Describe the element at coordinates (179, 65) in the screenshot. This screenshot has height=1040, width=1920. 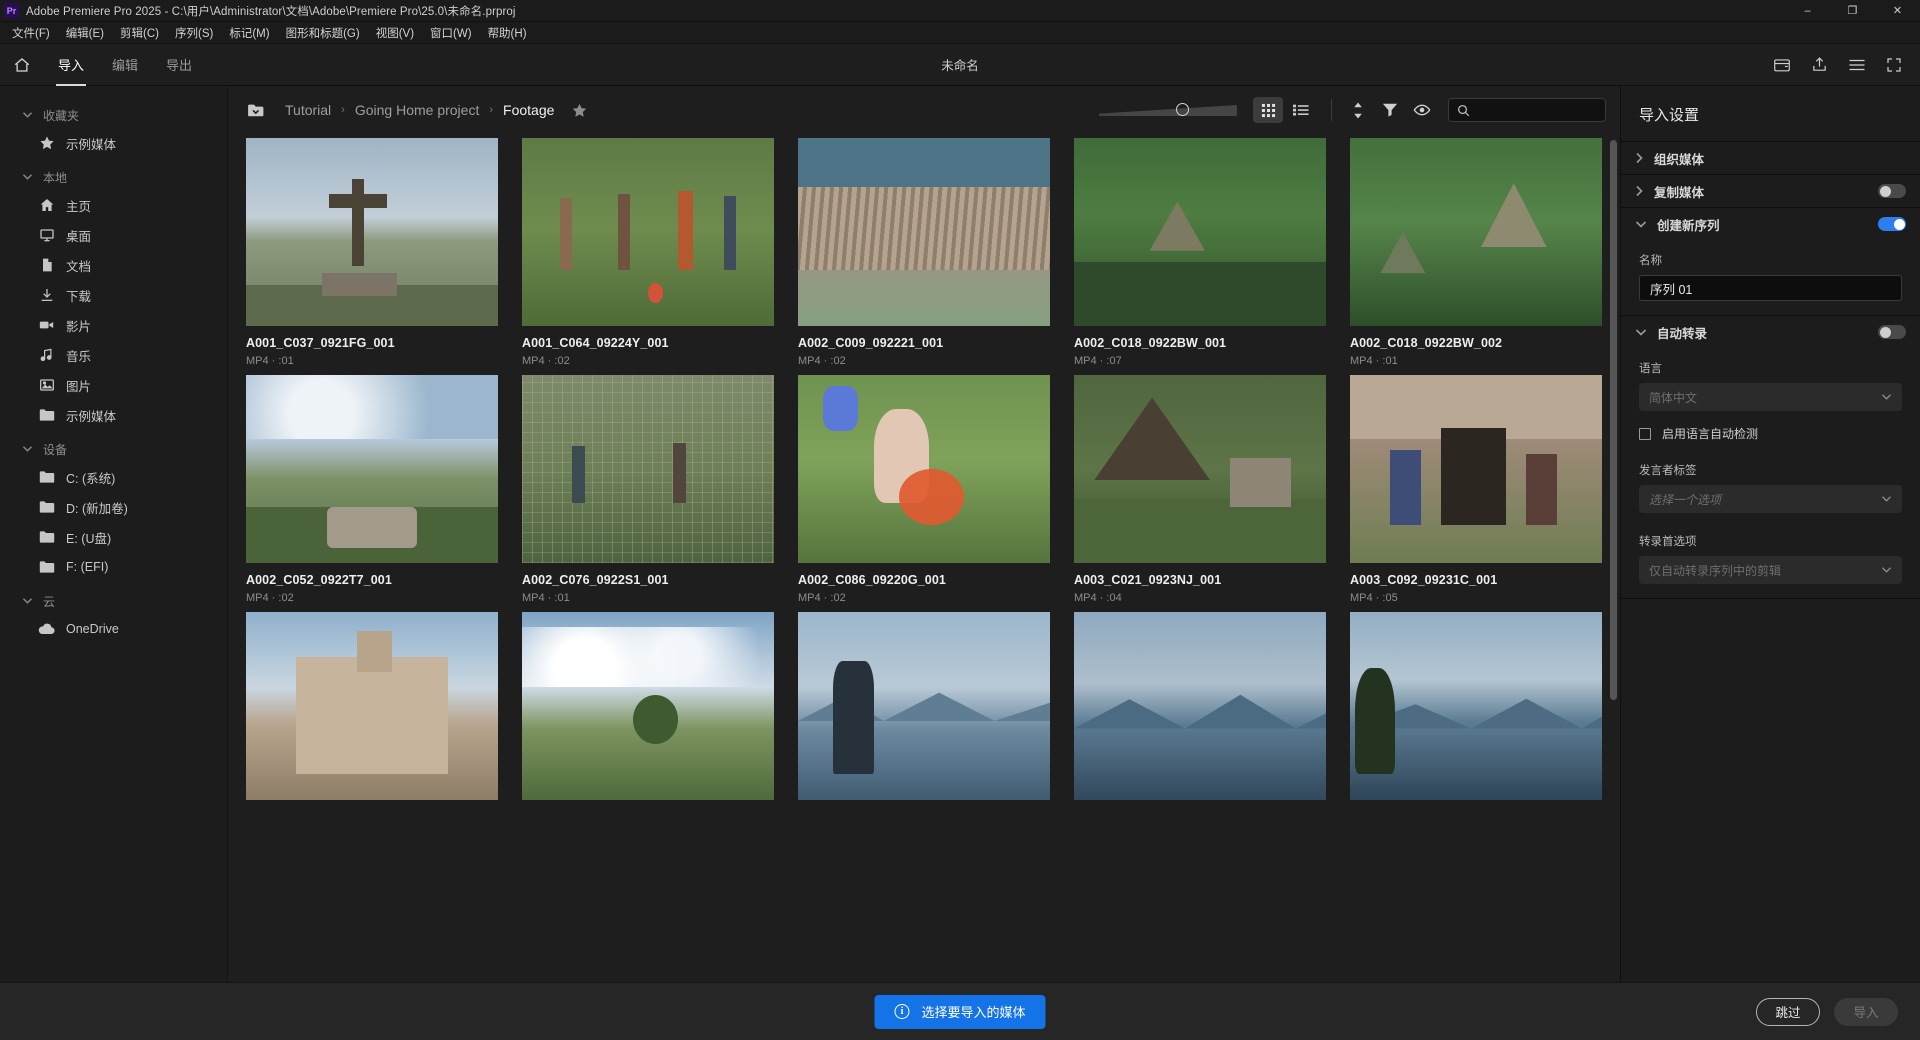
I see `workspace-tab-2: 导出` at that location.